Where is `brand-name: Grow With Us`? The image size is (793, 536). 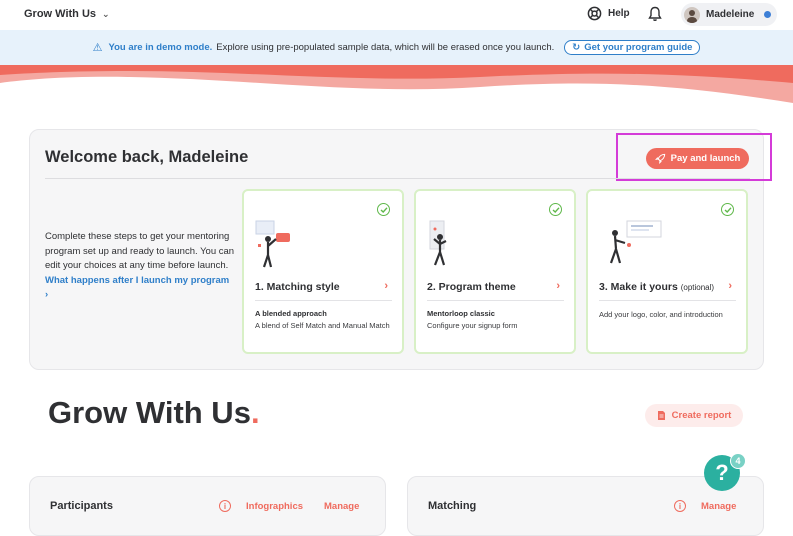 brand-name: Grow With Us is located at coordinates (60, 14).